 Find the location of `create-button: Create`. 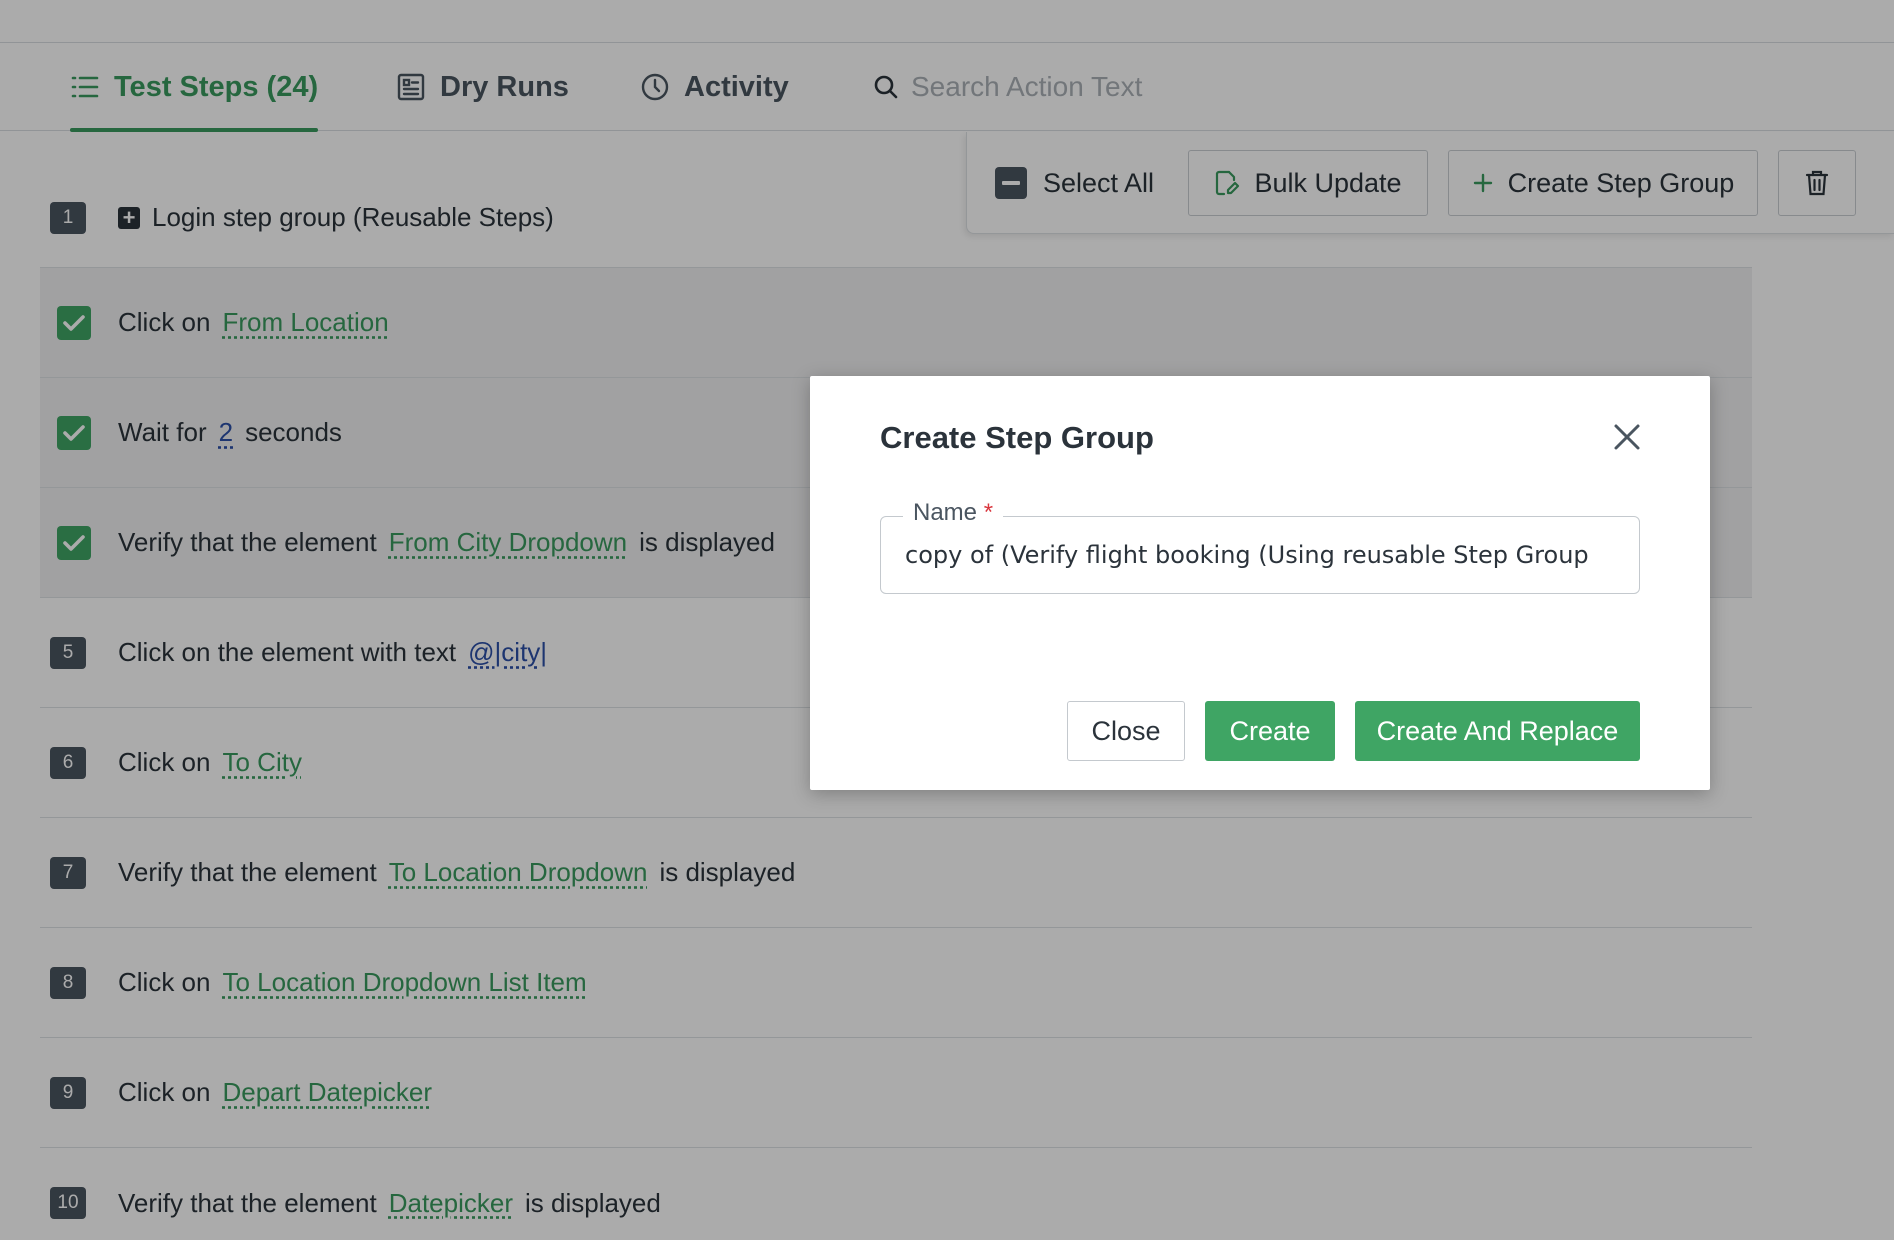

create-button: Create is located at coordinates (1270, 731).